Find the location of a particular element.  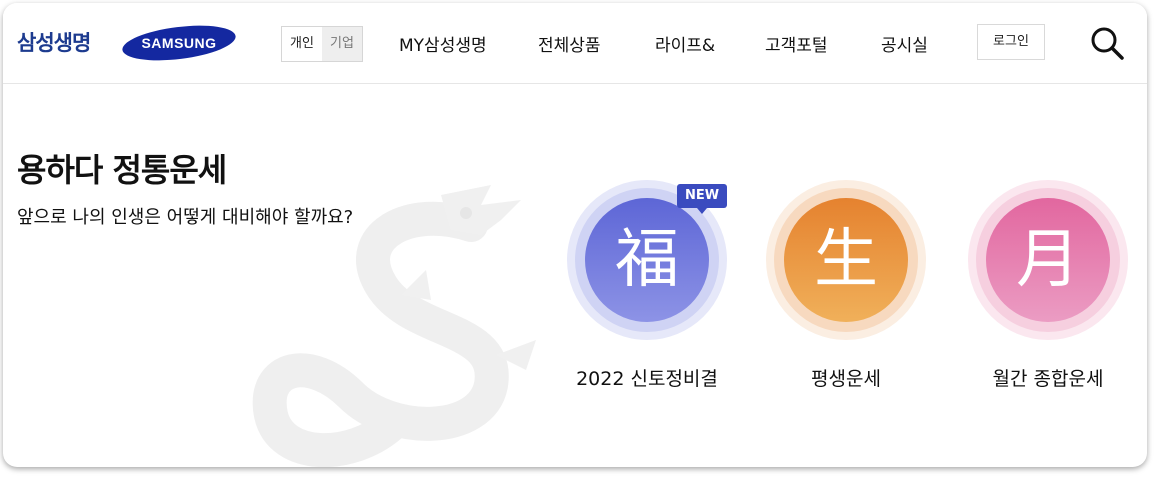

segment-personal: 개인 is located at coordinates (302, 44).